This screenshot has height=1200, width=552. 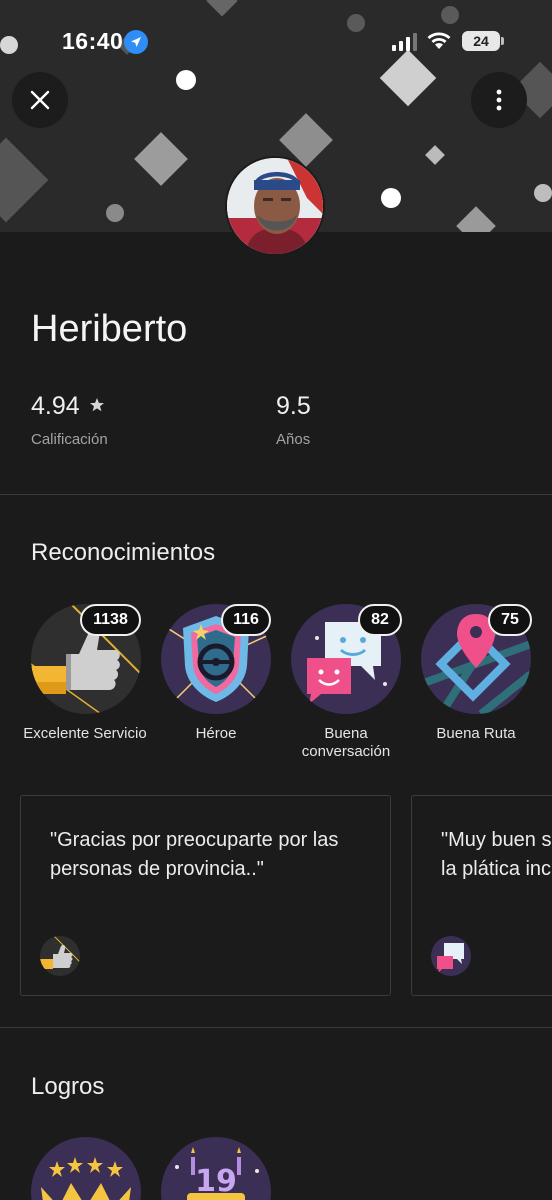 I want to click on achievement-badge, so click(x=86, y=1168).